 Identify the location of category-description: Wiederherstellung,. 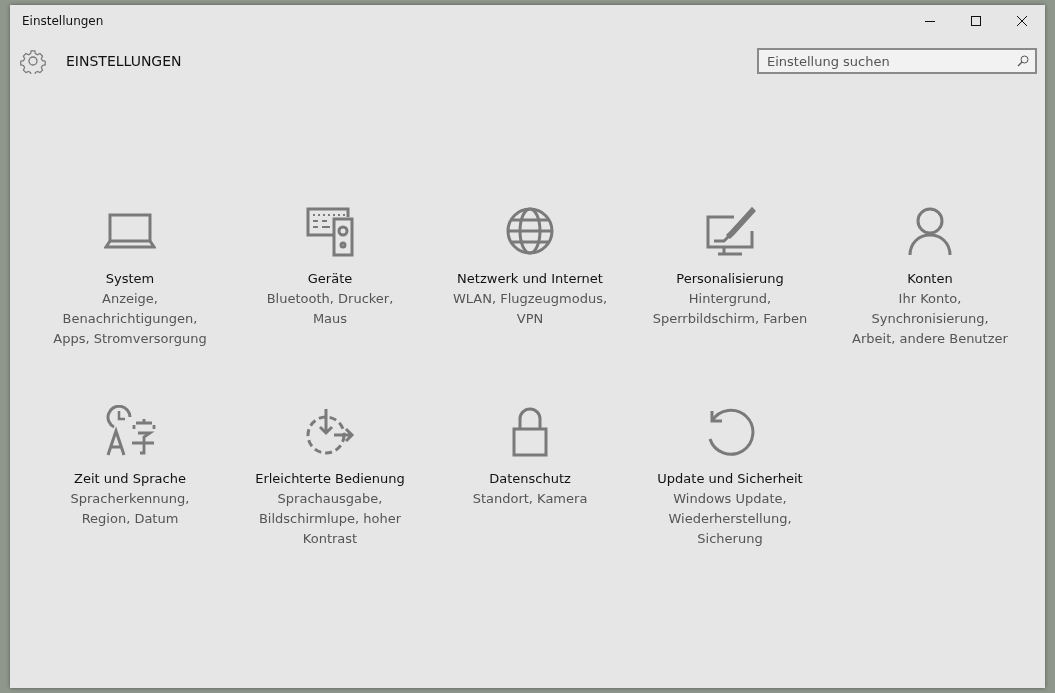
(730, 519).